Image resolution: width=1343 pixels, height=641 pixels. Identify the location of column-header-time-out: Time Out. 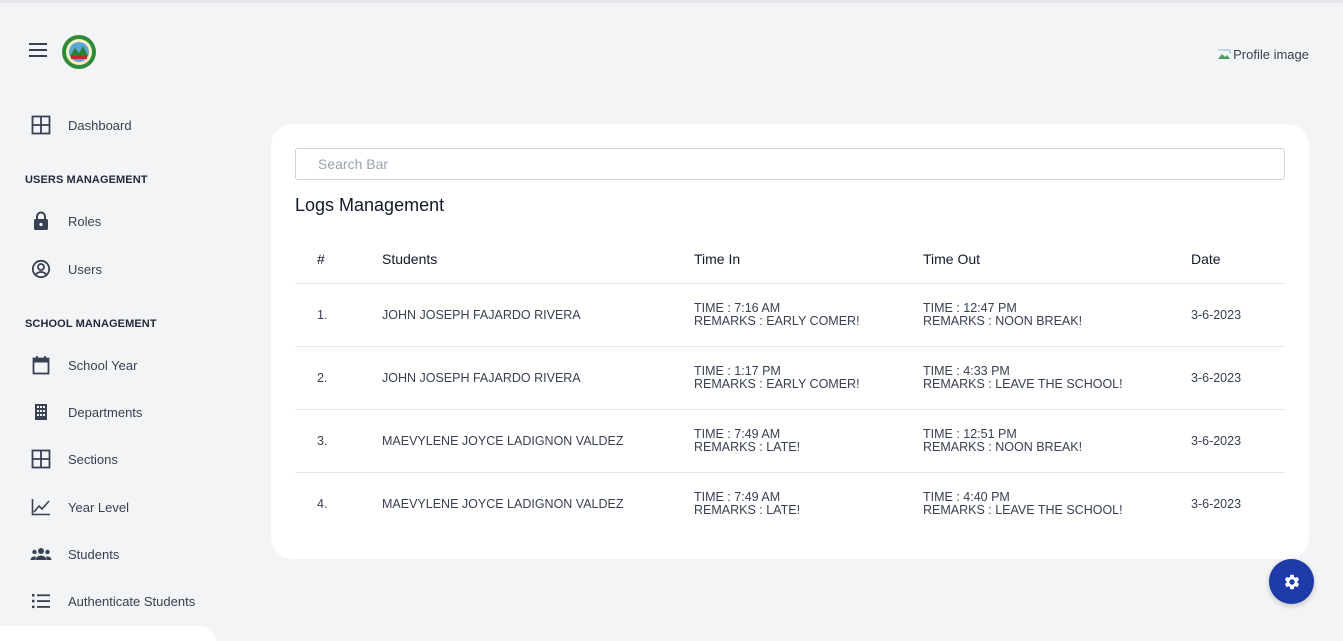
(1057, 260).